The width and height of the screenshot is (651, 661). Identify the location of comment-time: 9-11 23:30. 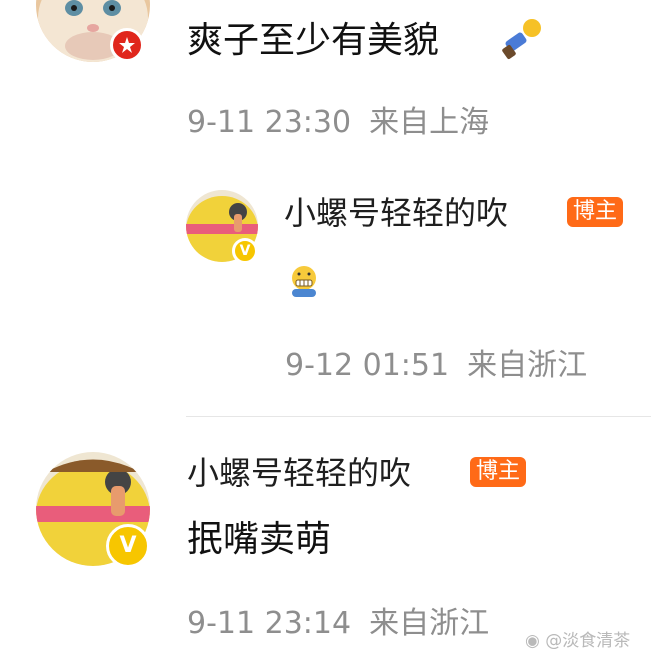
(269, 122).